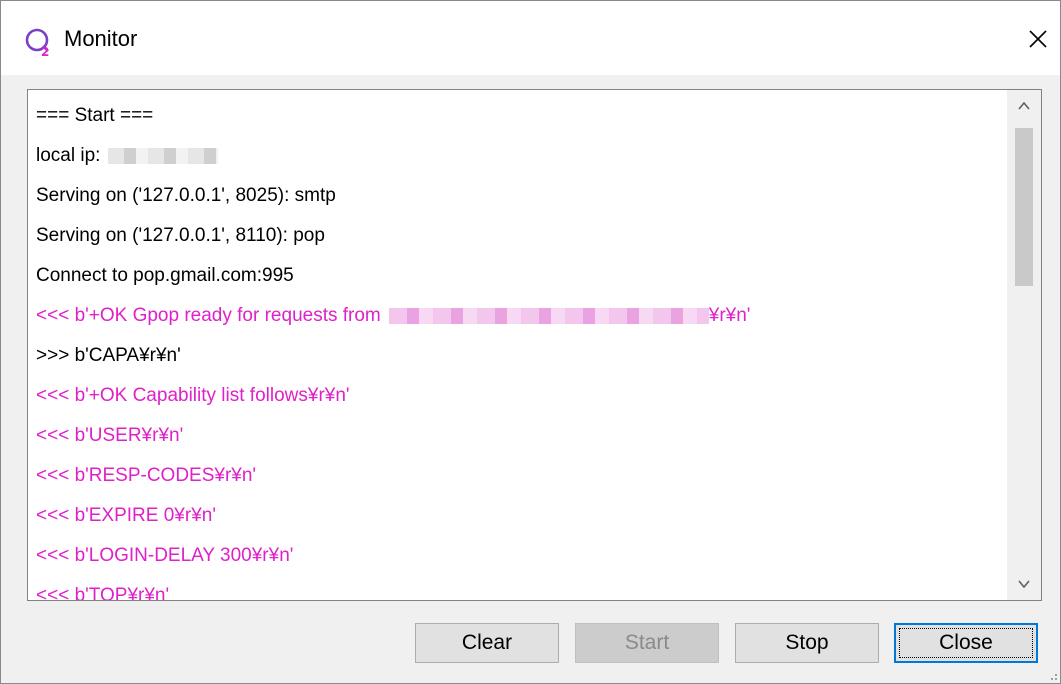 This screenshot has height=684, width=1061. Describe the element at coordinates (1024, 106) in the screenshot. I see `scroll-up-icon` at that location.